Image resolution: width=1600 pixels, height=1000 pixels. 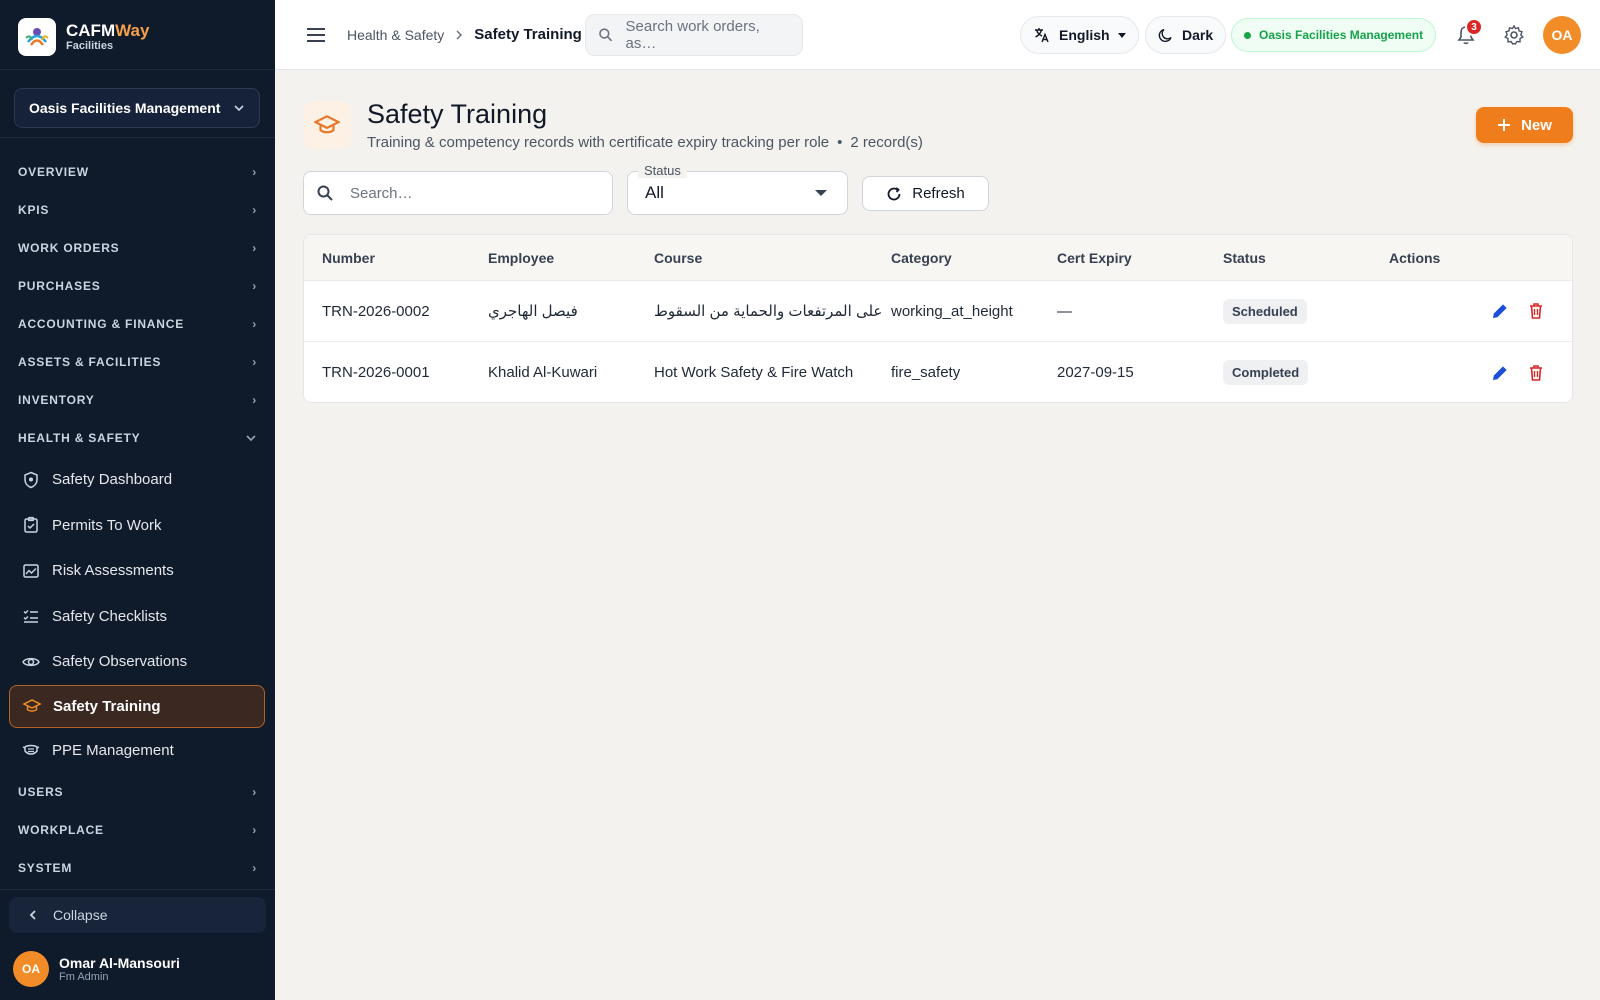 I want to click on cell-cert-expiry: 2027-09-15, so click(x=1095, y=372).